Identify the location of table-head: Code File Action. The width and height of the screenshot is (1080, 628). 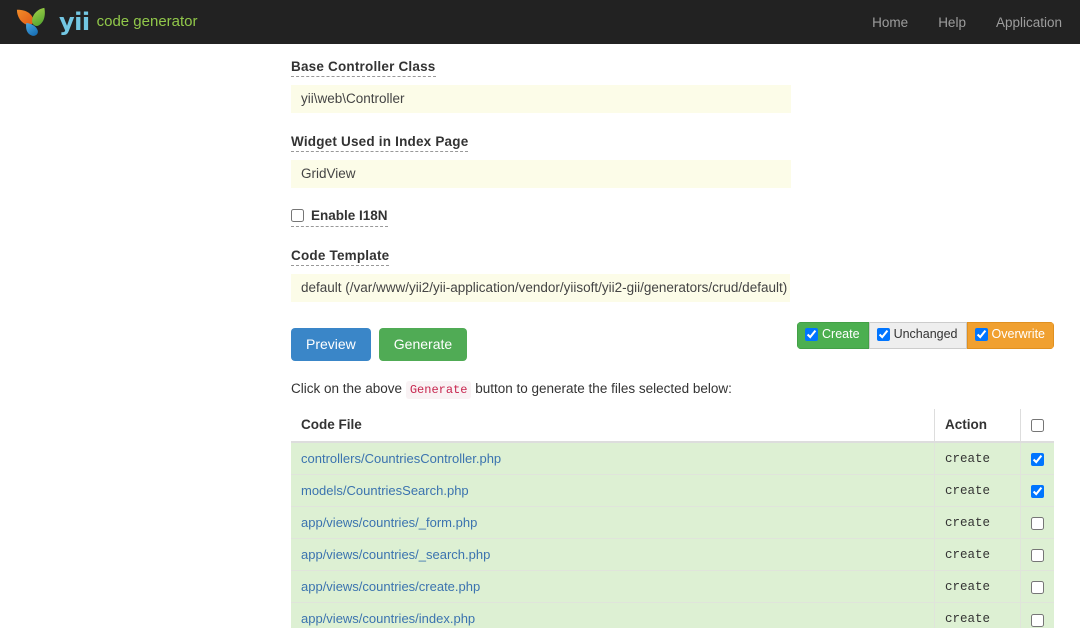
(672, 426).